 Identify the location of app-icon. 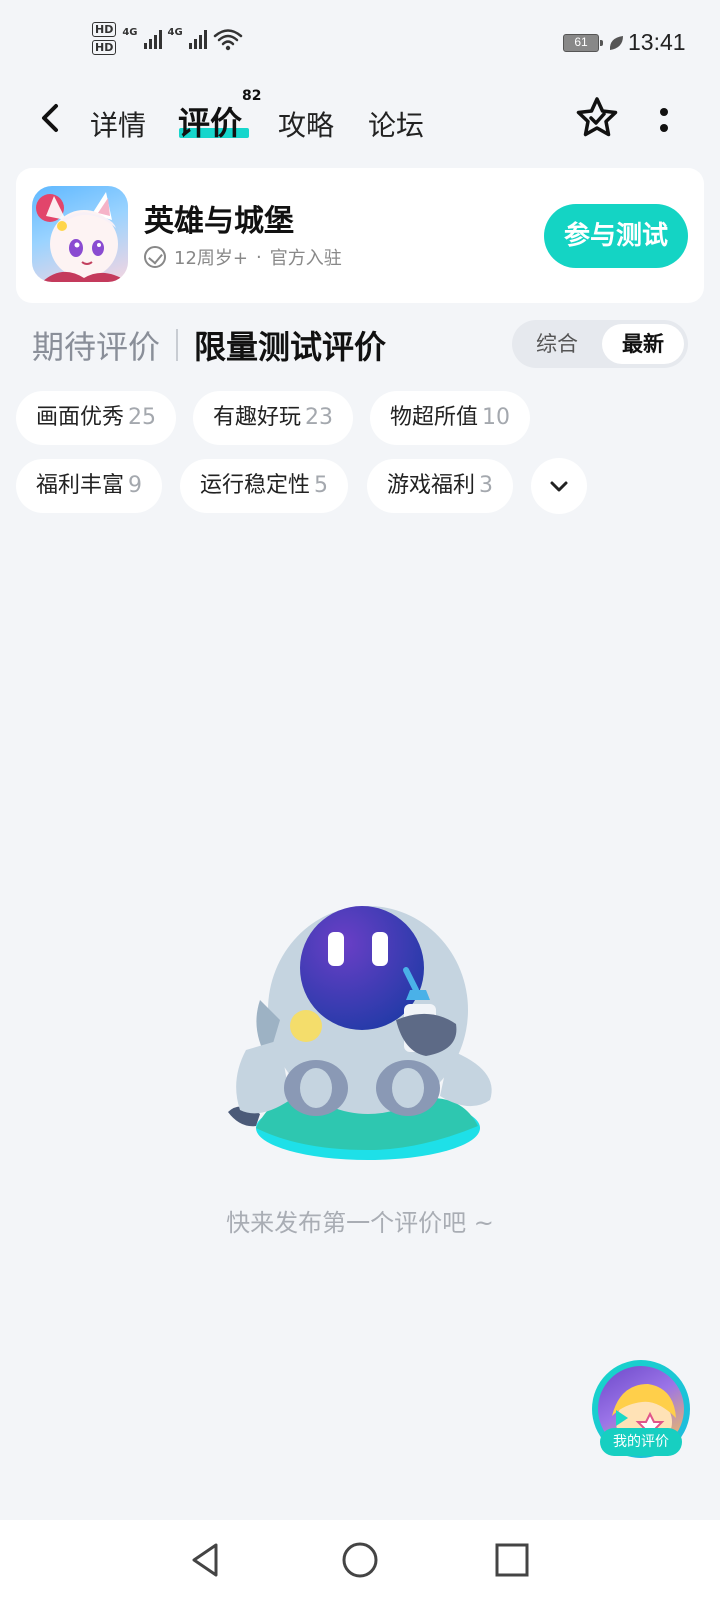
(80, 234).